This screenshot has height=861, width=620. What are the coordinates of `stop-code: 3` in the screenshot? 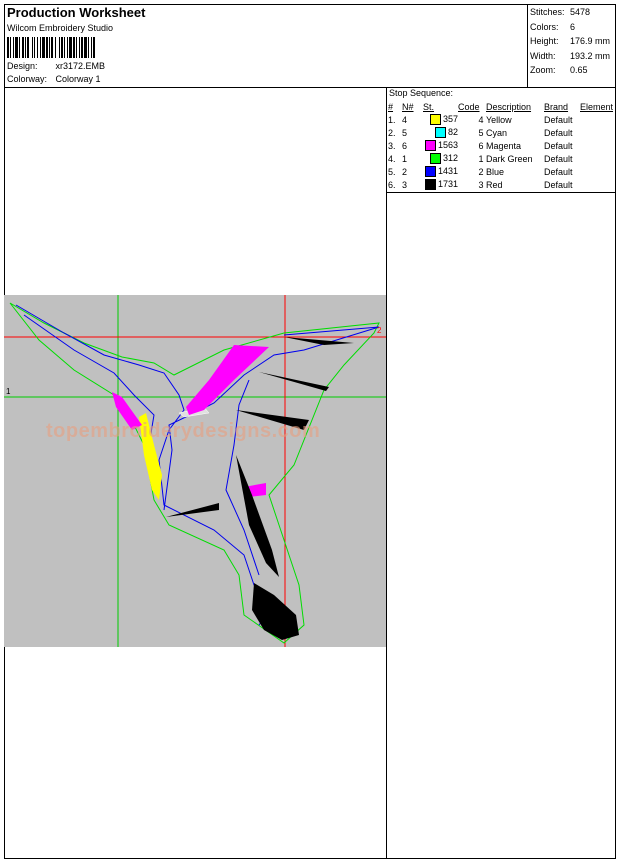 It's located at (481, 184).